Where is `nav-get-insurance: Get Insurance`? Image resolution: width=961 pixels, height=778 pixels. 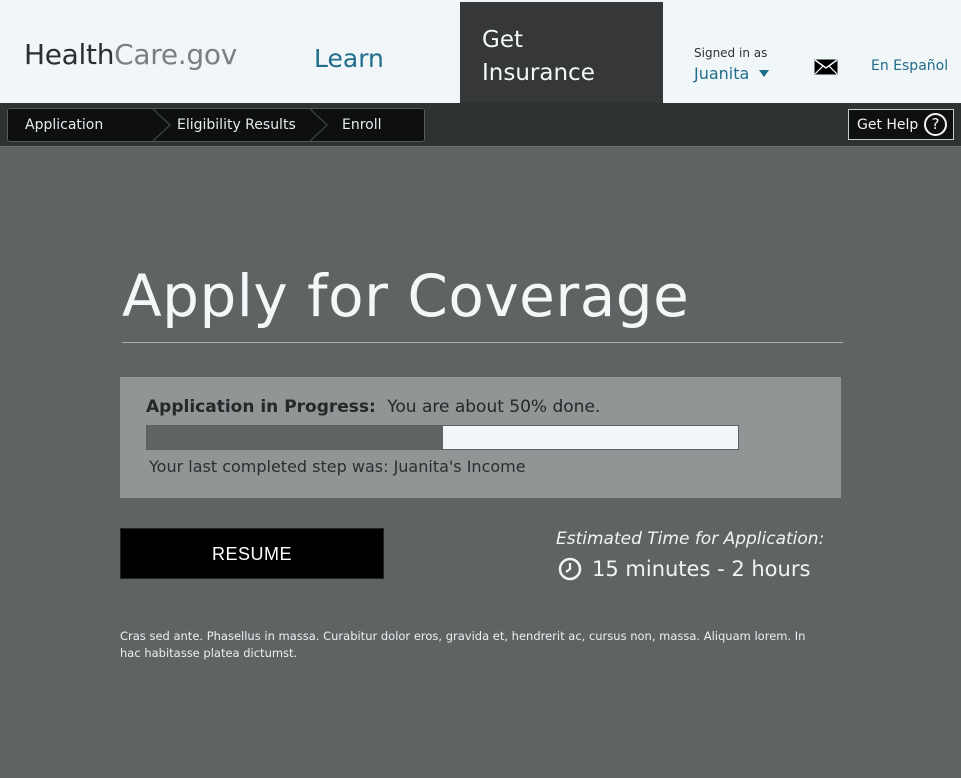 nav-get-insurance: Get Insurance is located at coordinates (561, 52).